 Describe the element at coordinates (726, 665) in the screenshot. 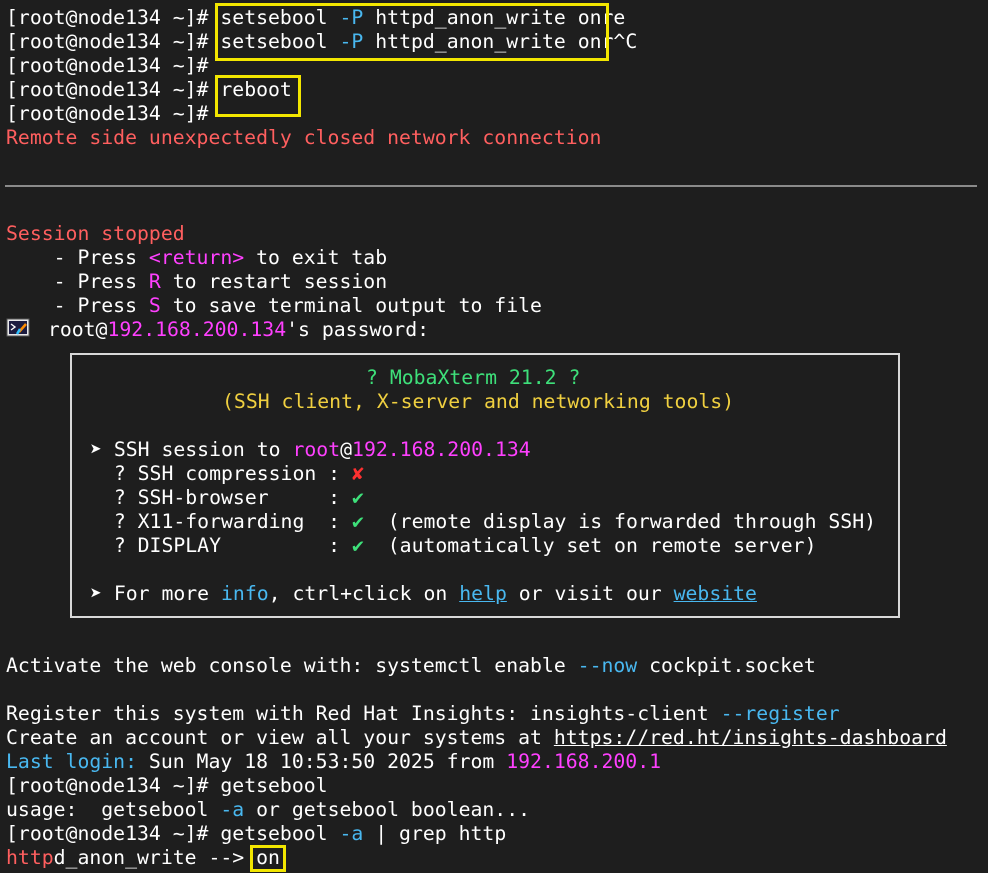

I see `motd-text: cockpit.socket` at that location.